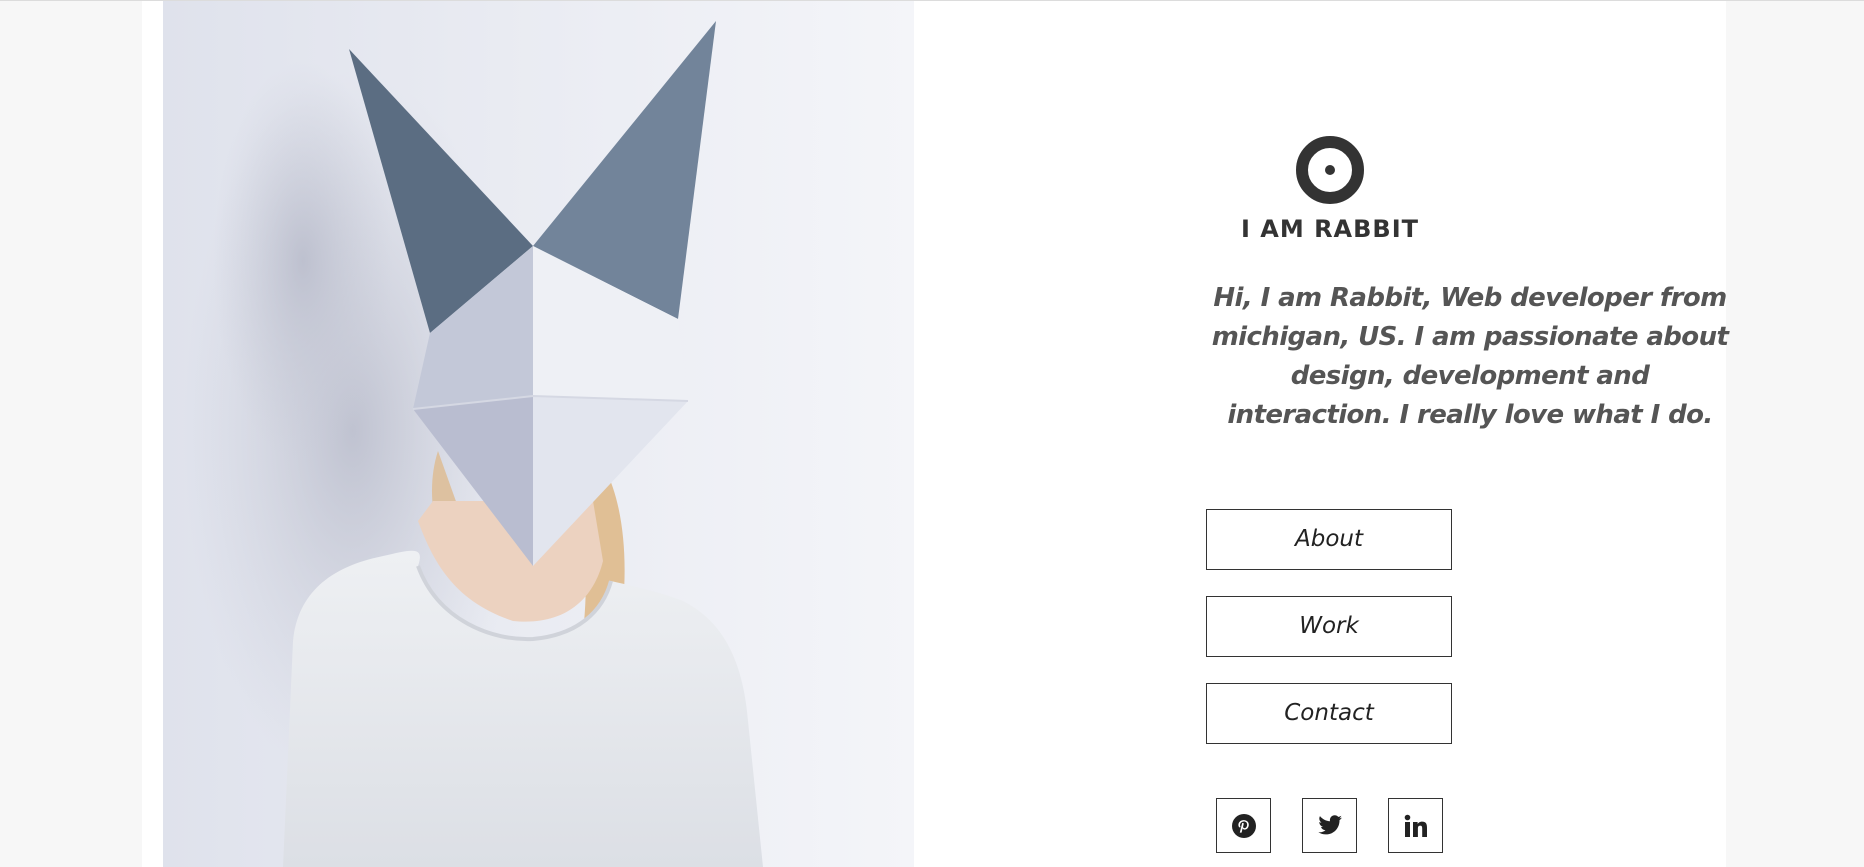  Describe the element at coordinates (1329, 626) in the screenshot. I see `work-button: Work` at that location.